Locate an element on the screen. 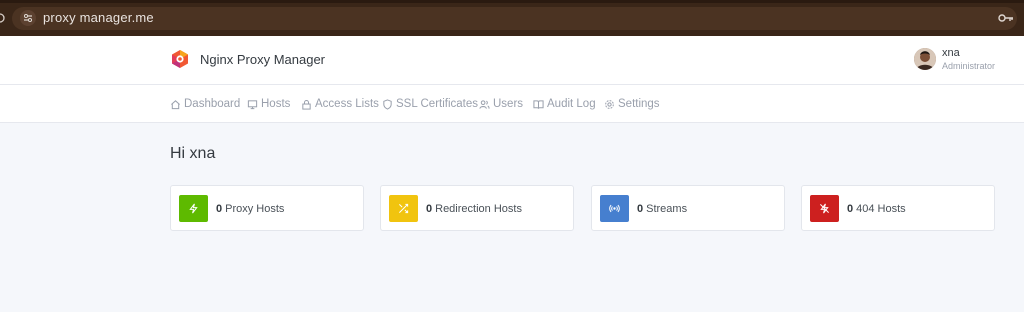 This screenshot has width=1024, height=312. users-icon is located at coordinates (484, 104).